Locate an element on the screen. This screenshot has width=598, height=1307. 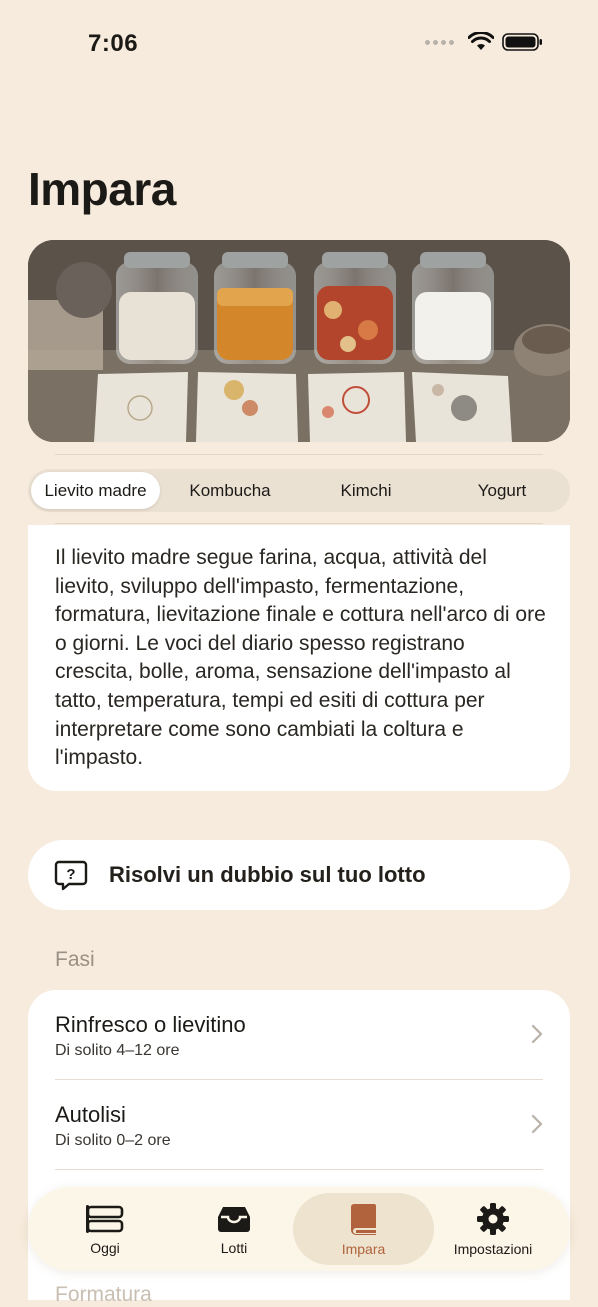
segment-kimchi: Kimchi is located at coordinates (366, 490).